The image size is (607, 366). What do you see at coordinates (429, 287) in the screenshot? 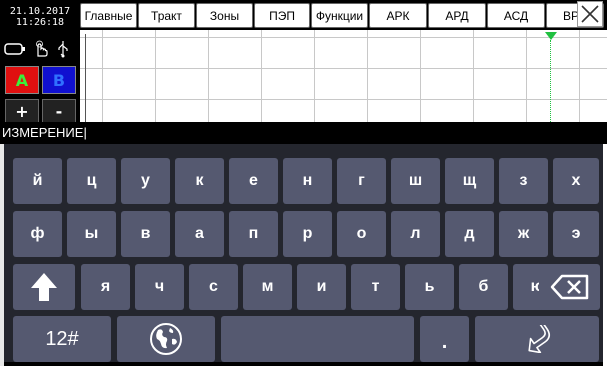
I see `key-row3-7: ь` at bounding box center [429, 287].